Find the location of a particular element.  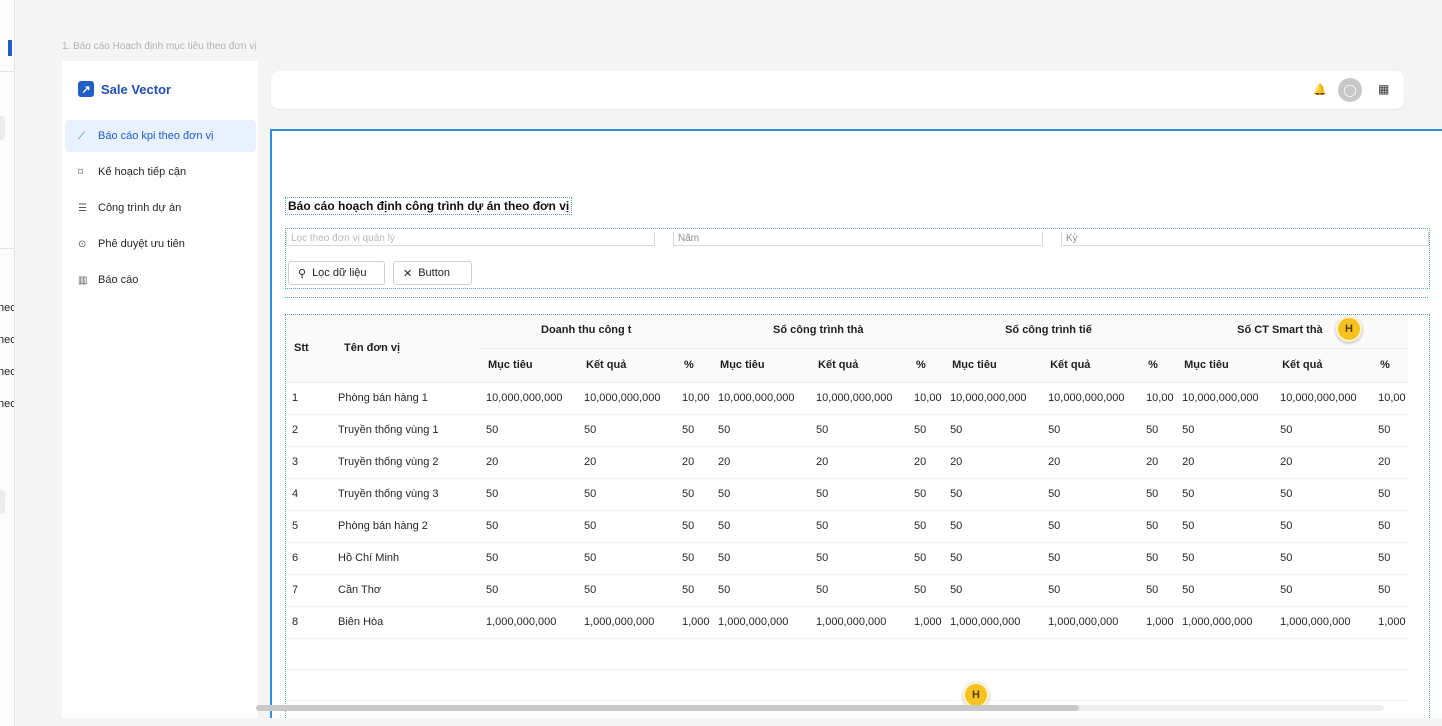

extra-button: ✕ Button is located at coordinates (432, 273).